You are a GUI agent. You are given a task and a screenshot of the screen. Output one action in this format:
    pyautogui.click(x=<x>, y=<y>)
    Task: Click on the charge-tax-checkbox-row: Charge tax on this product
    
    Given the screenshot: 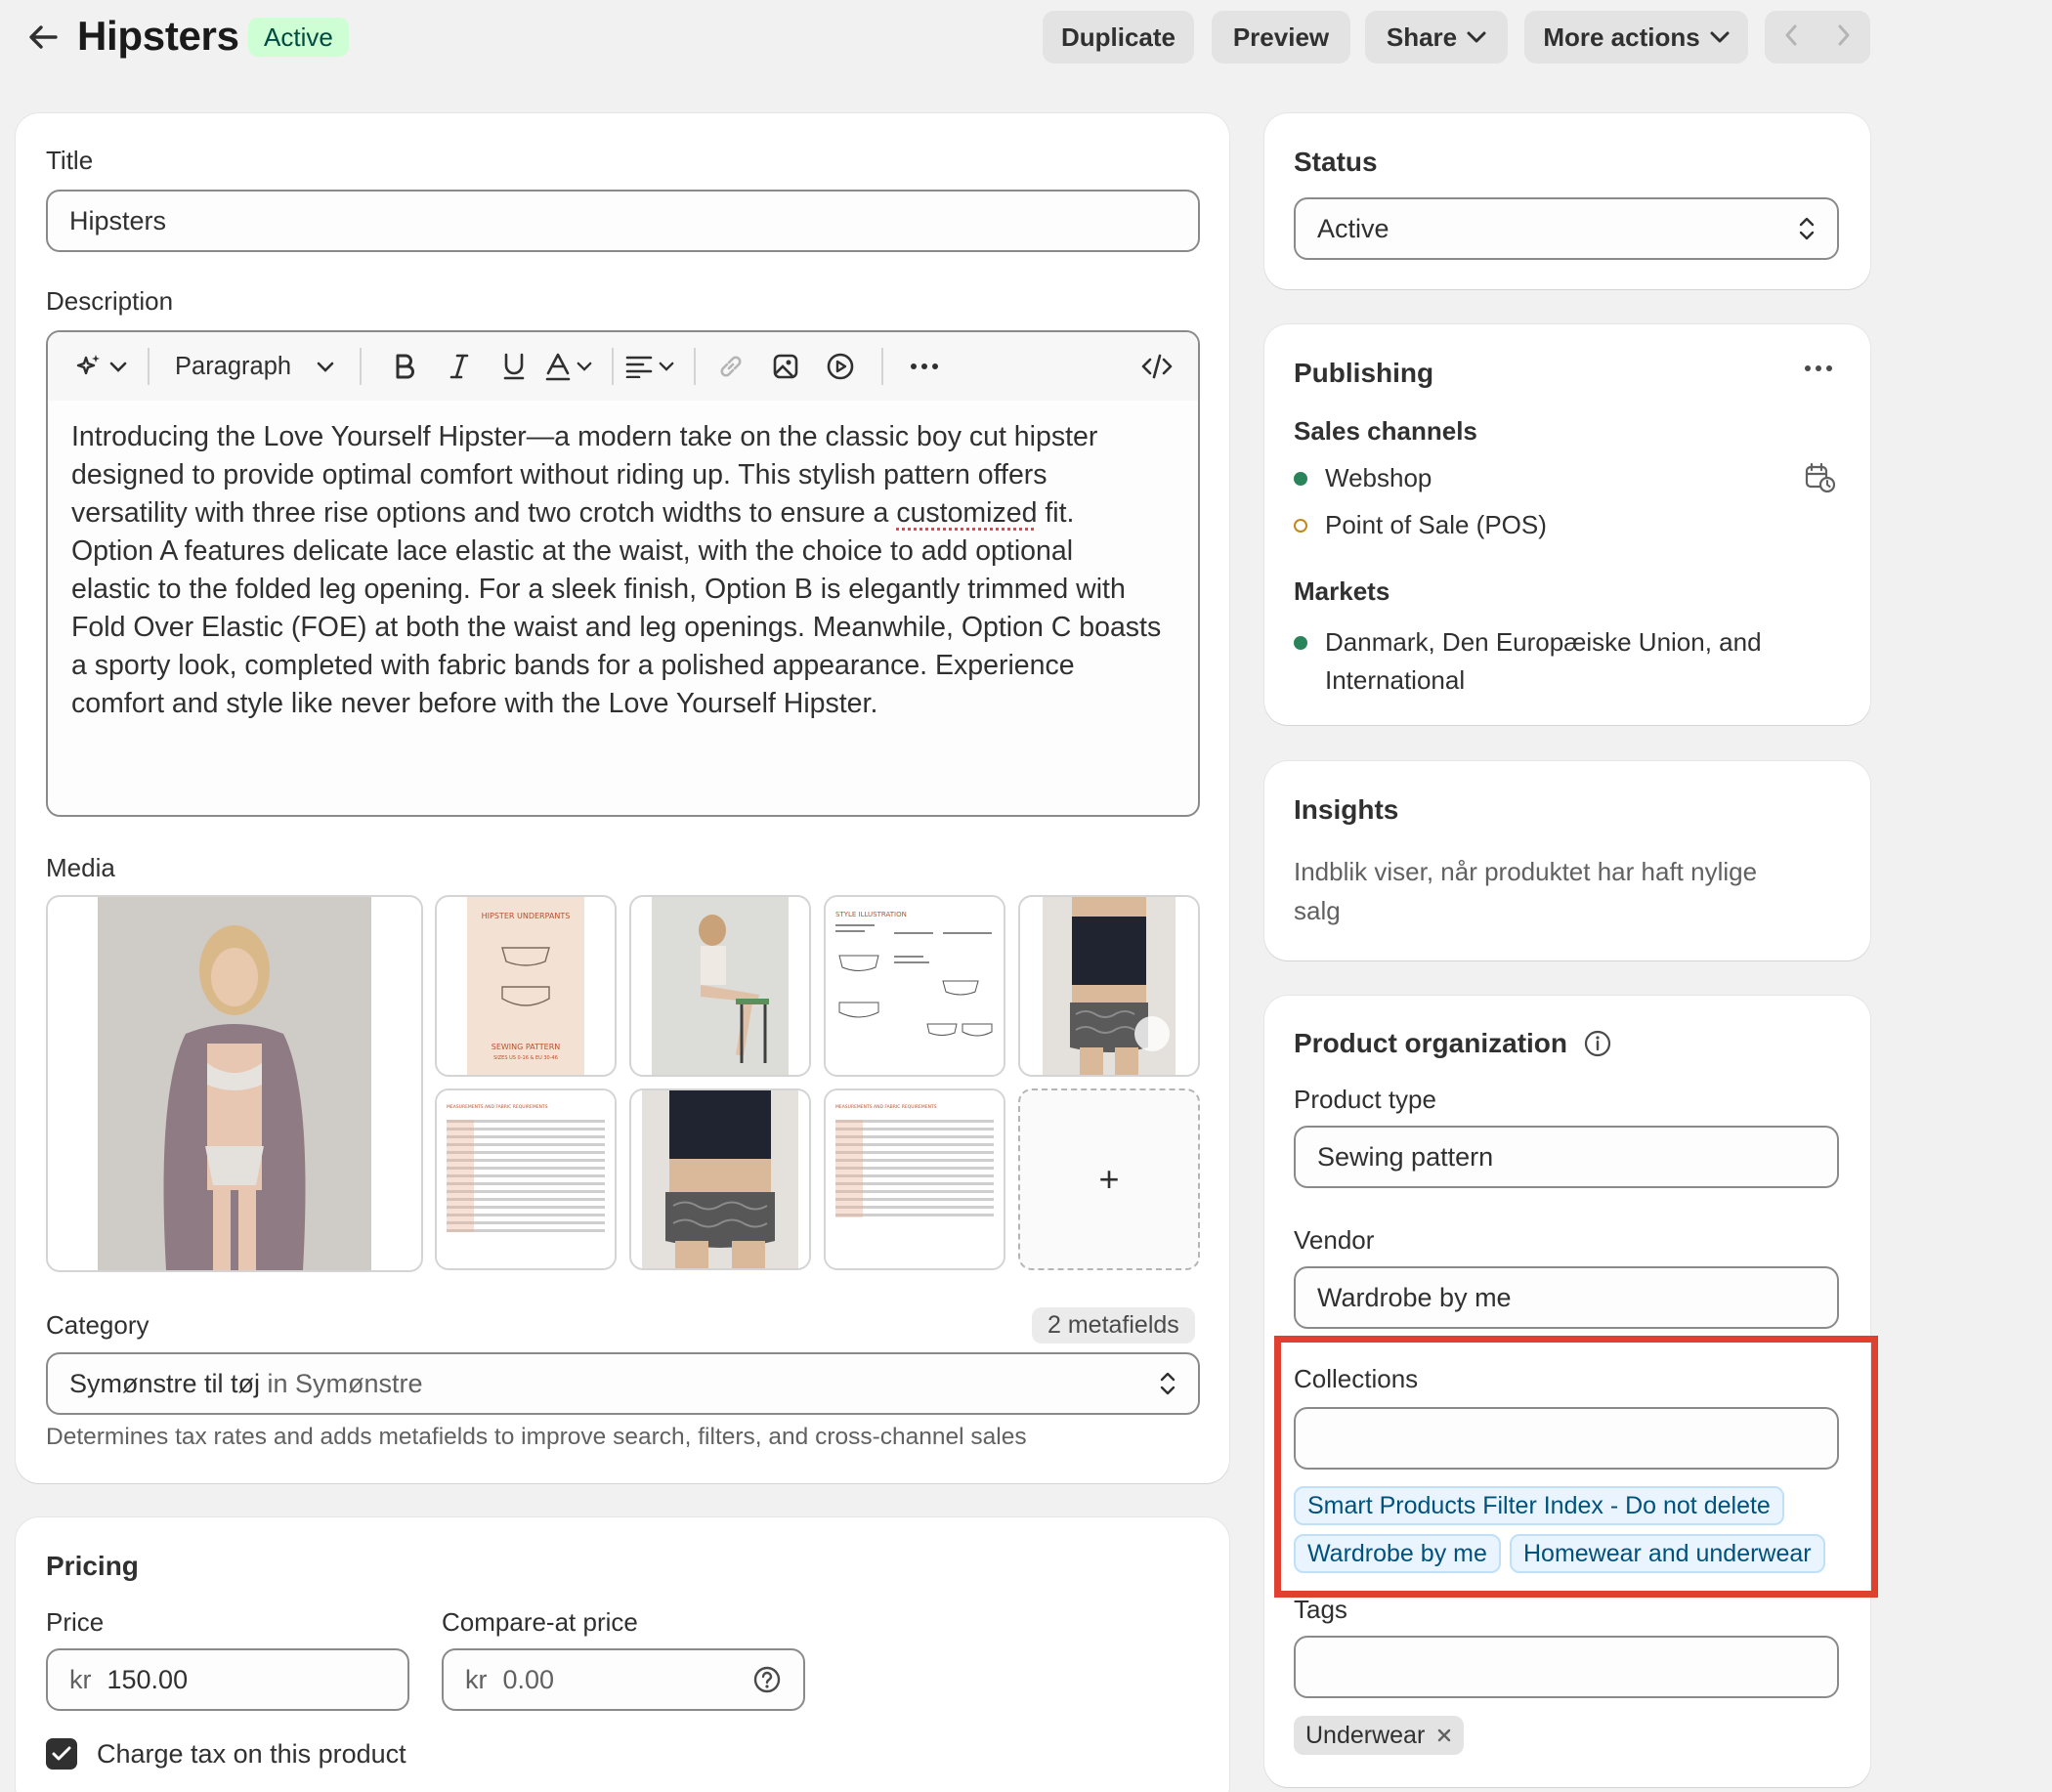 What is the action you would take?
    pyautogui.click(x=226, y=1754)
    